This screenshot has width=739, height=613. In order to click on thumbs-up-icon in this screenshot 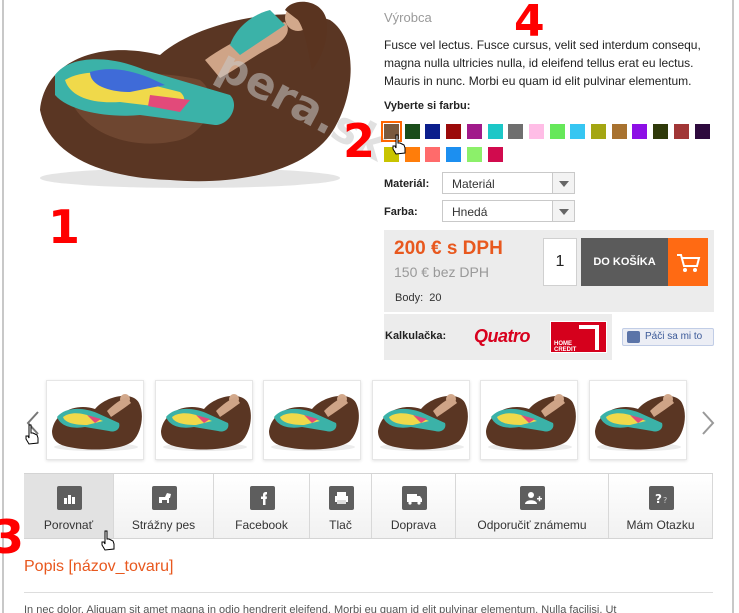, I will do `click(633, 337)`.